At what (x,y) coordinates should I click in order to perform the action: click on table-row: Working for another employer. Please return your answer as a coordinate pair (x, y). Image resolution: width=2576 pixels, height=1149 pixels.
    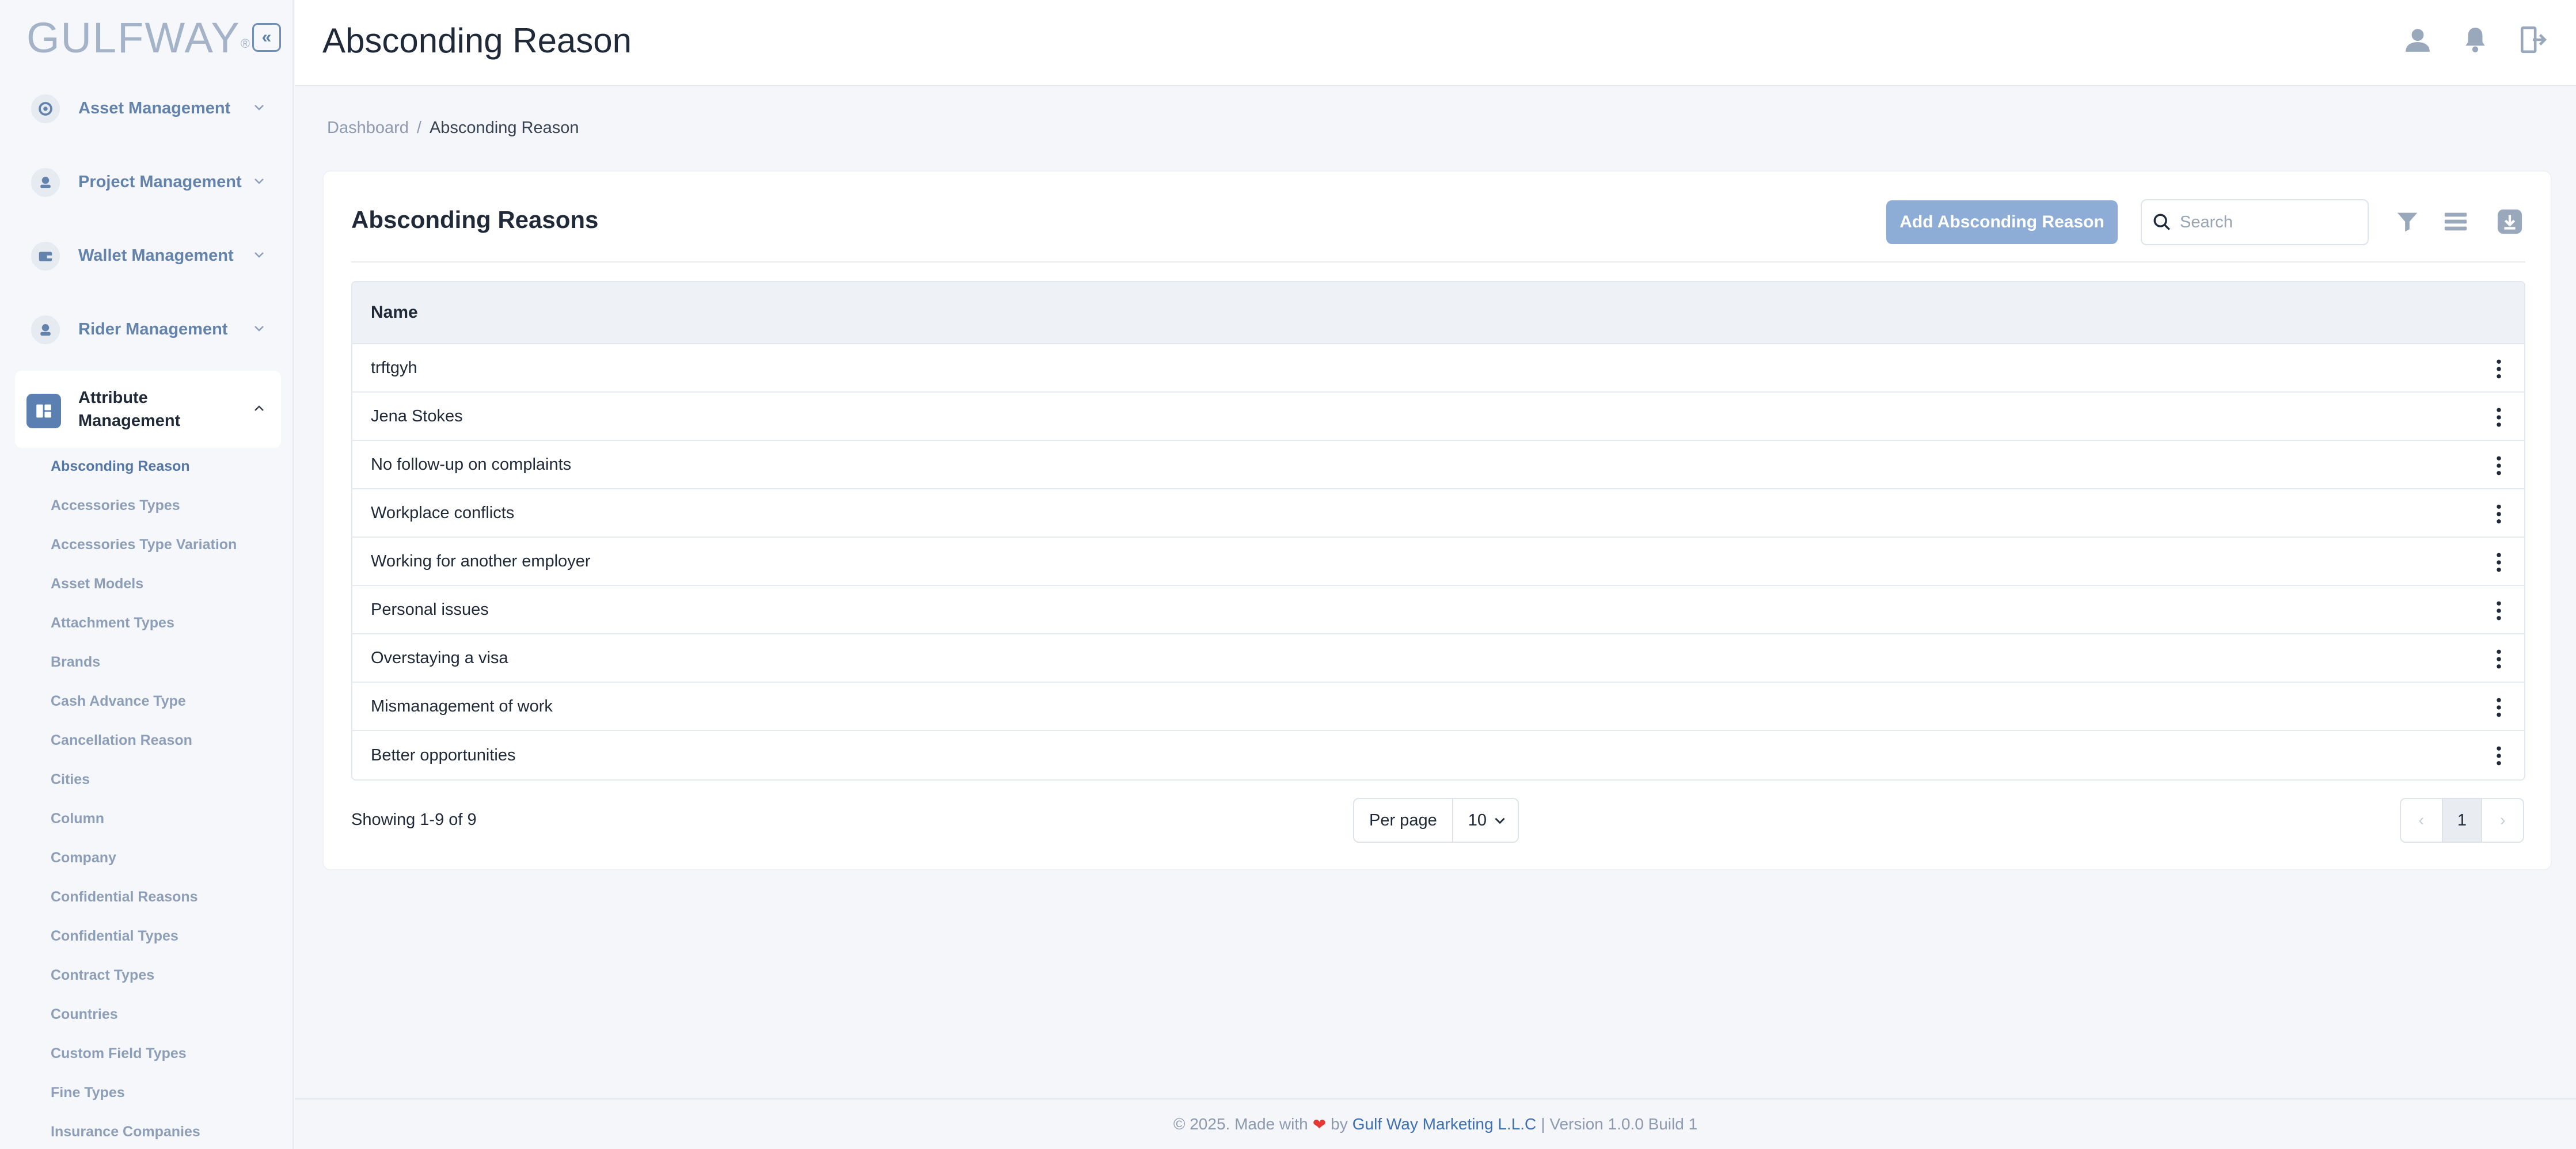
    Looking at the image, I should click on (1438, 562).